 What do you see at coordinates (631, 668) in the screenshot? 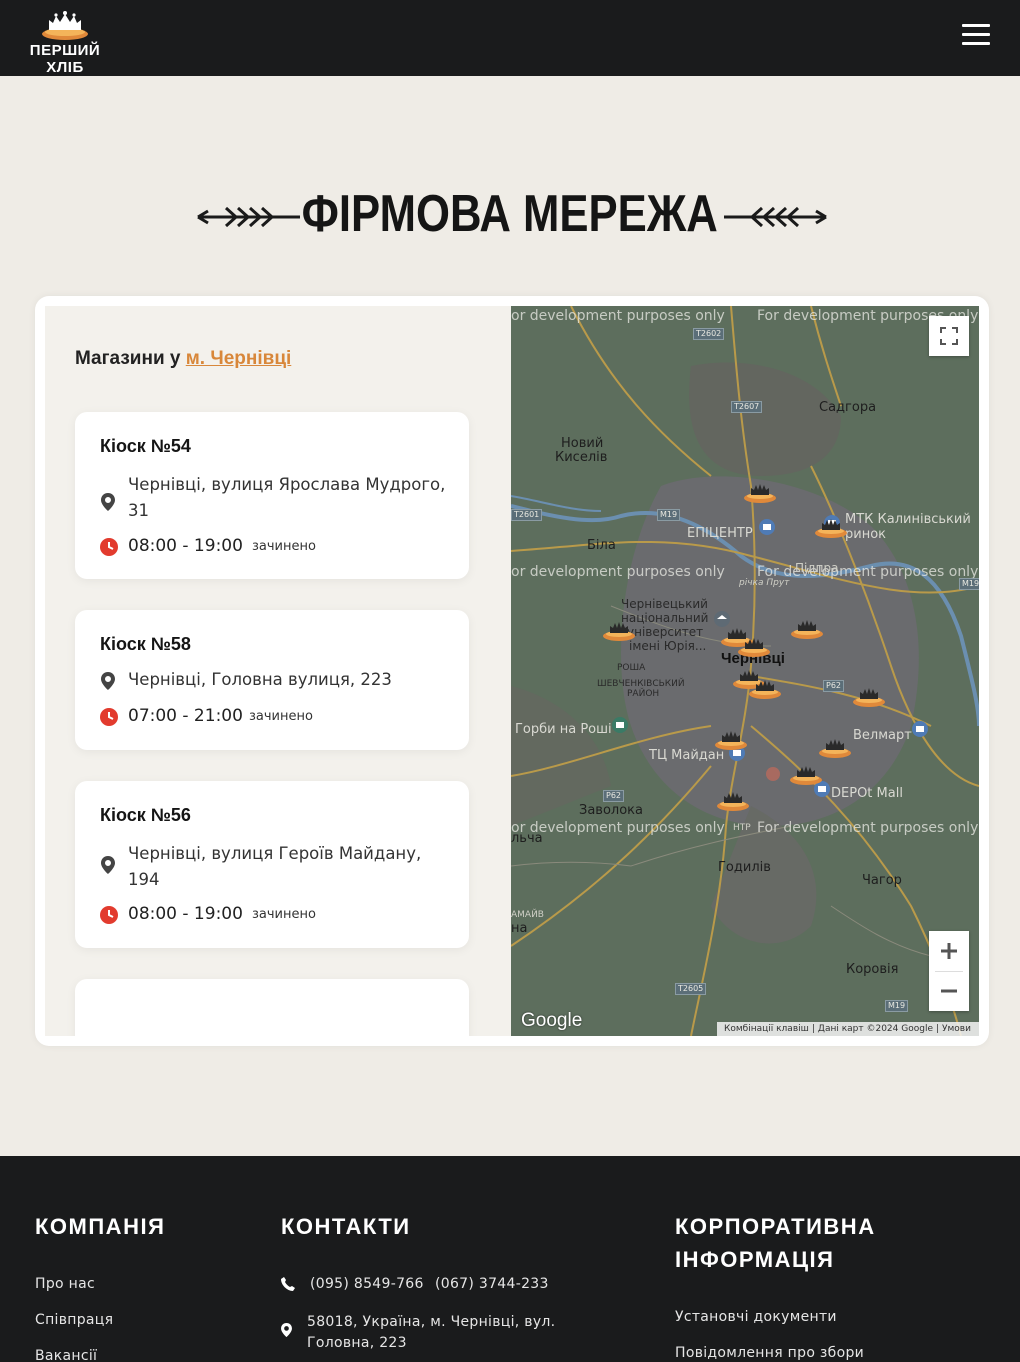
I see `map-label: РОША` at bounding box center [631, 668].